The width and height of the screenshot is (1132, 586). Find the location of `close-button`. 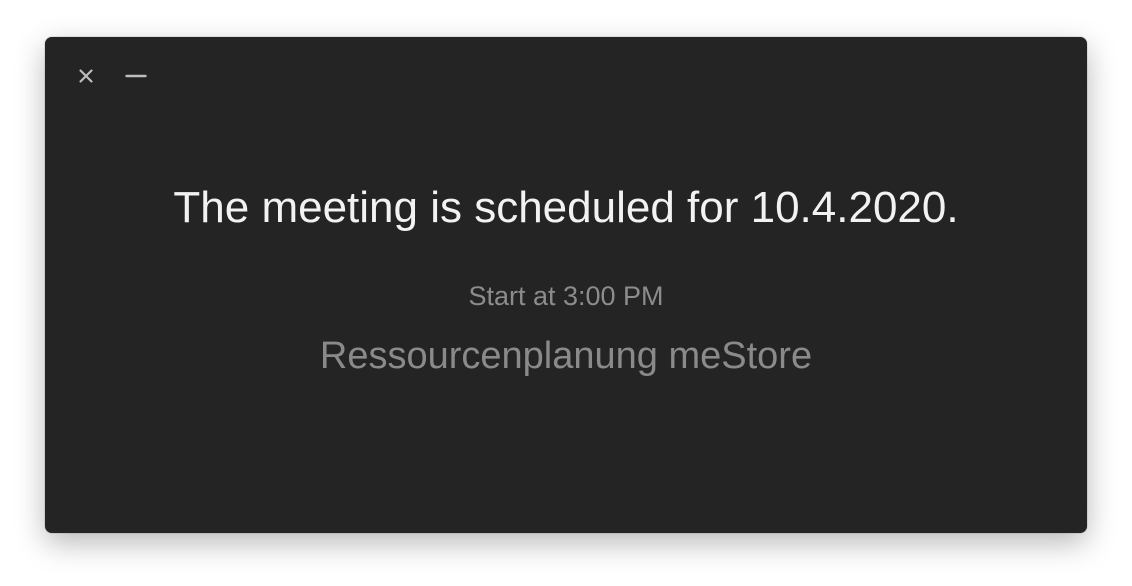

close-button is located at coordinates (86, 76).